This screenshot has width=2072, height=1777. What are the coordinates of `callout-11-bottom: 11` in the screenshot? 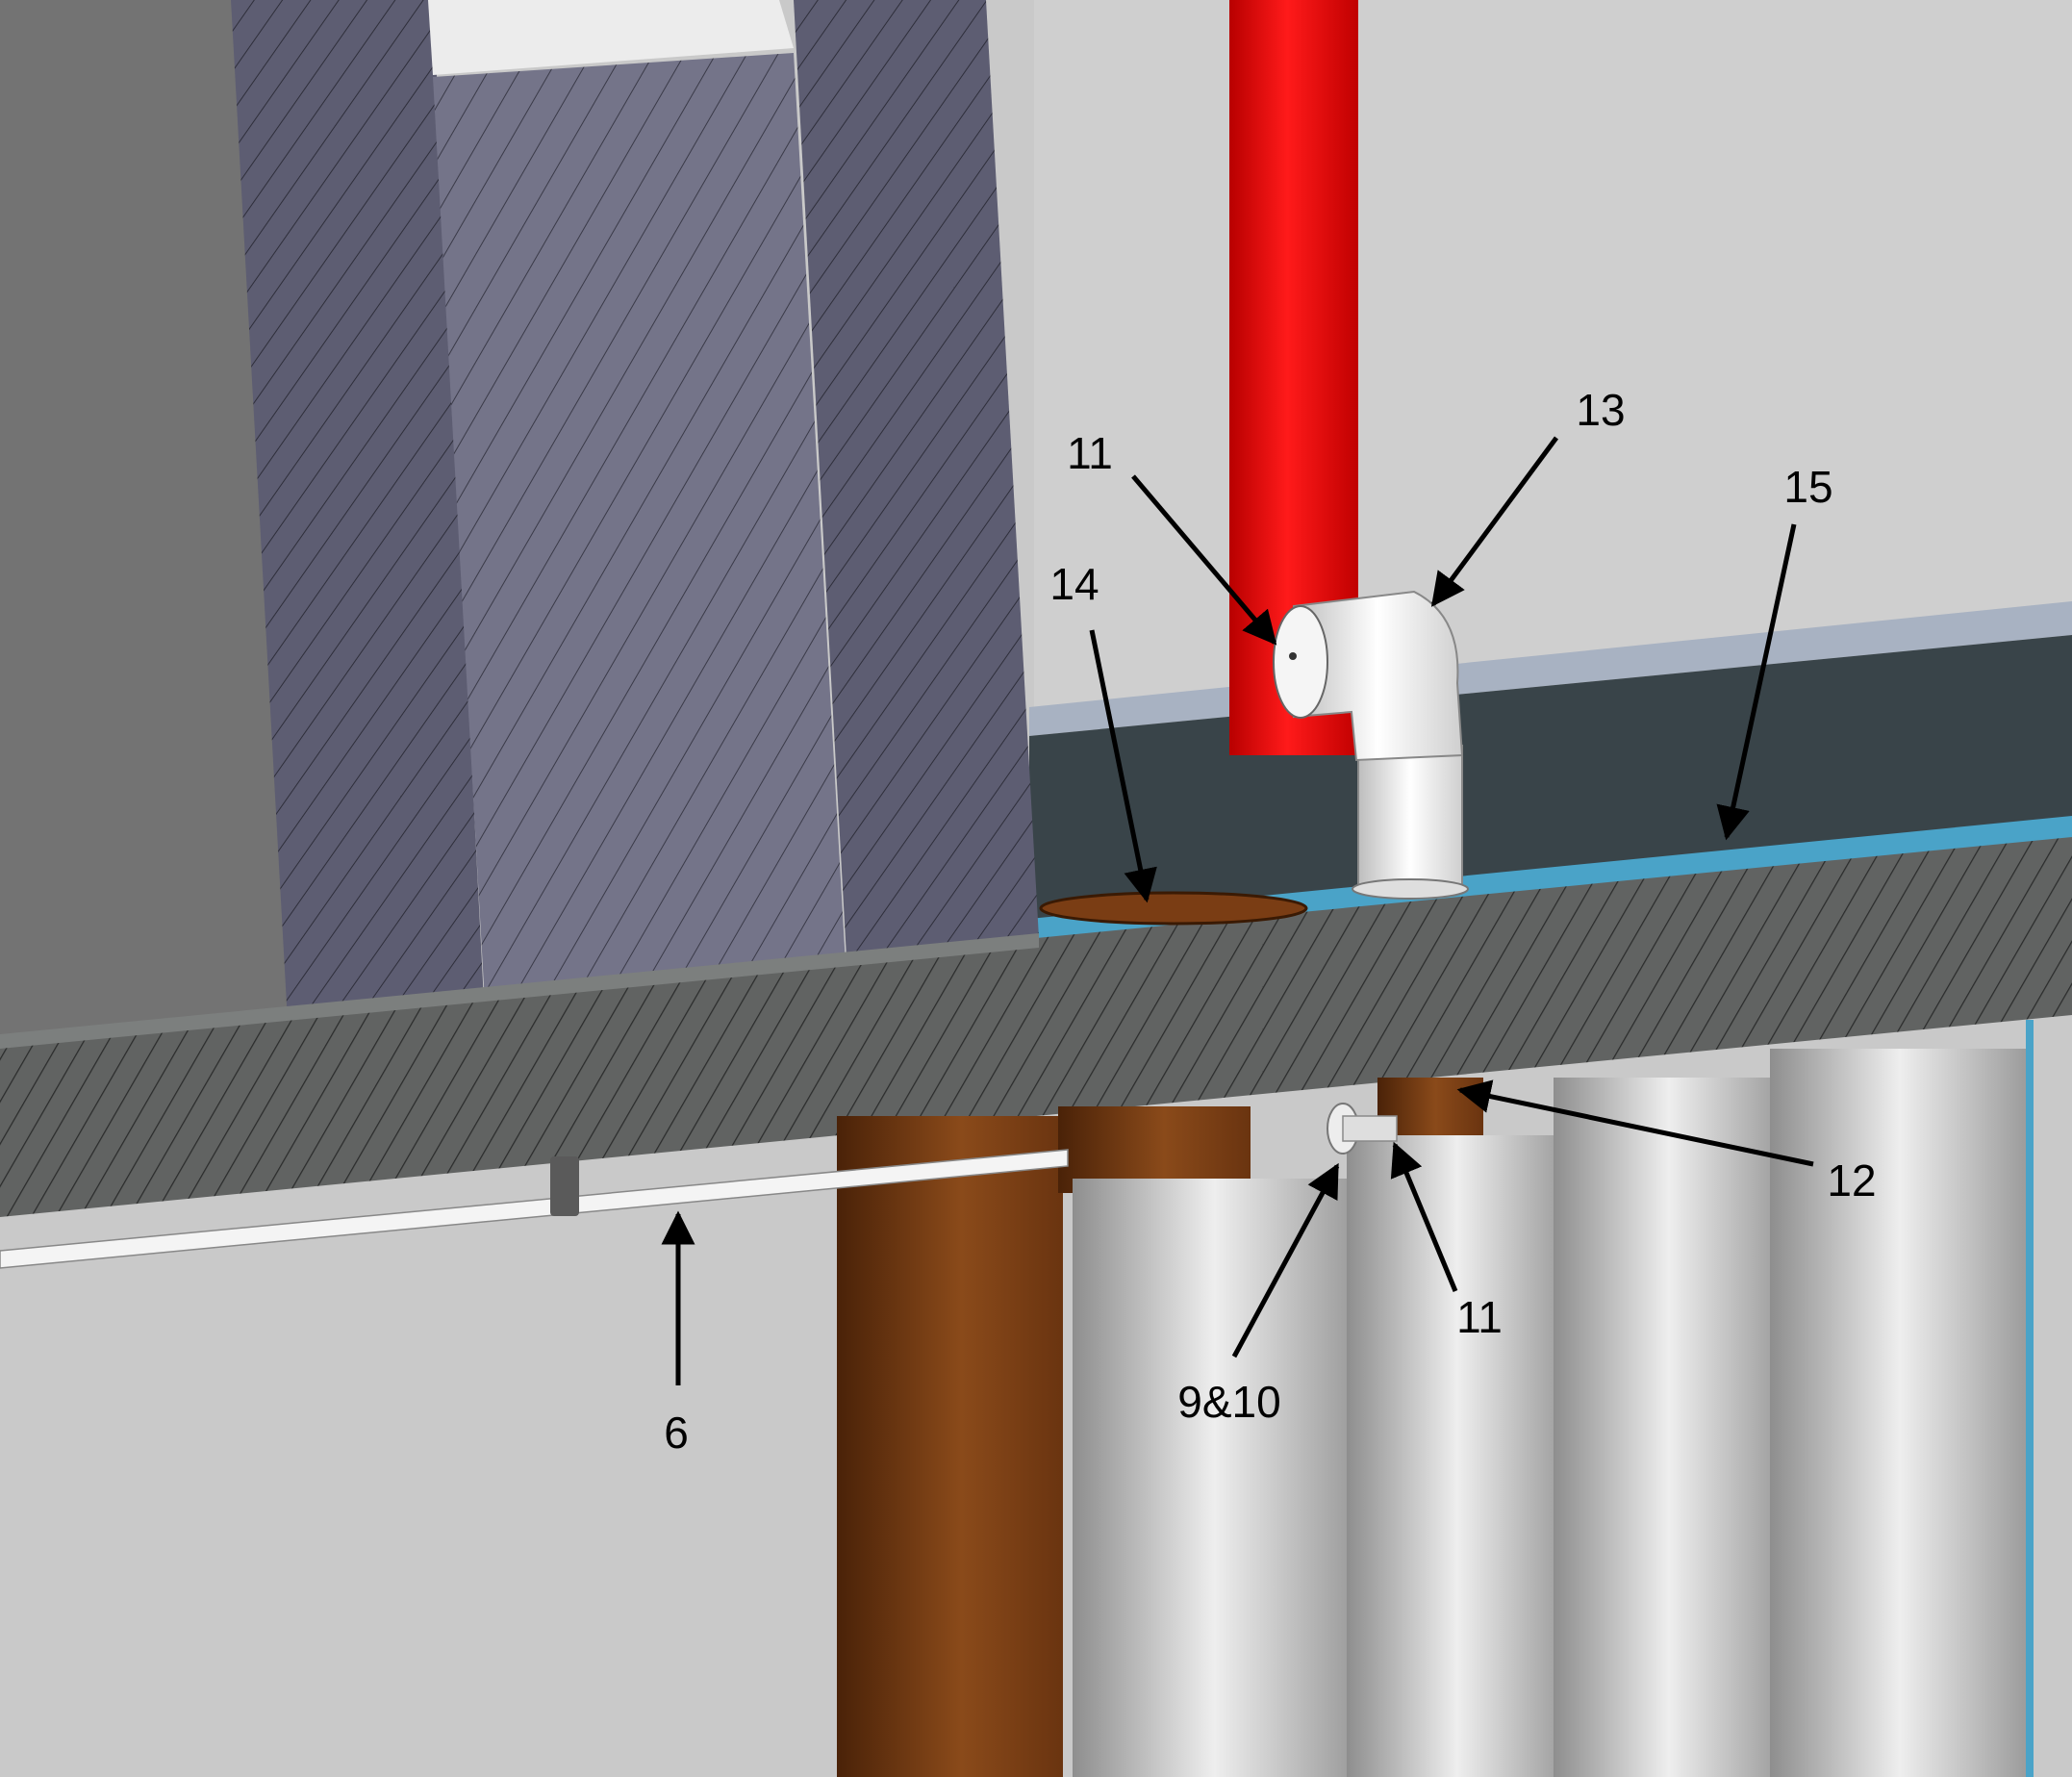 It's located at (1479, 1317).